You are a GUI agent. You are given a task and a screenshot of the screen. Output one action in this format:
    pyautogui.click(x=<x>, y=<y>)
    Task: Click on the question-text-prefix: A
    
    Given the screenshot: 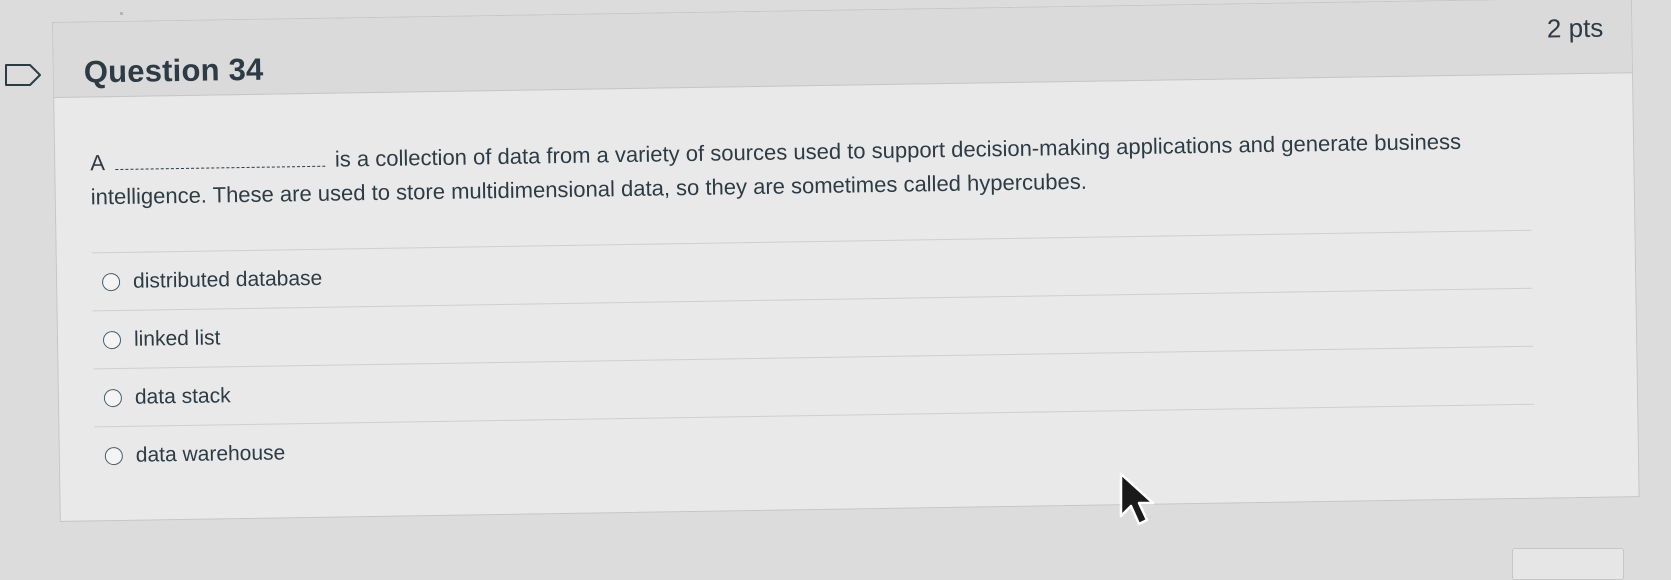 What is the action you would take?
    pyautogui.click(x=98, y=163)
    